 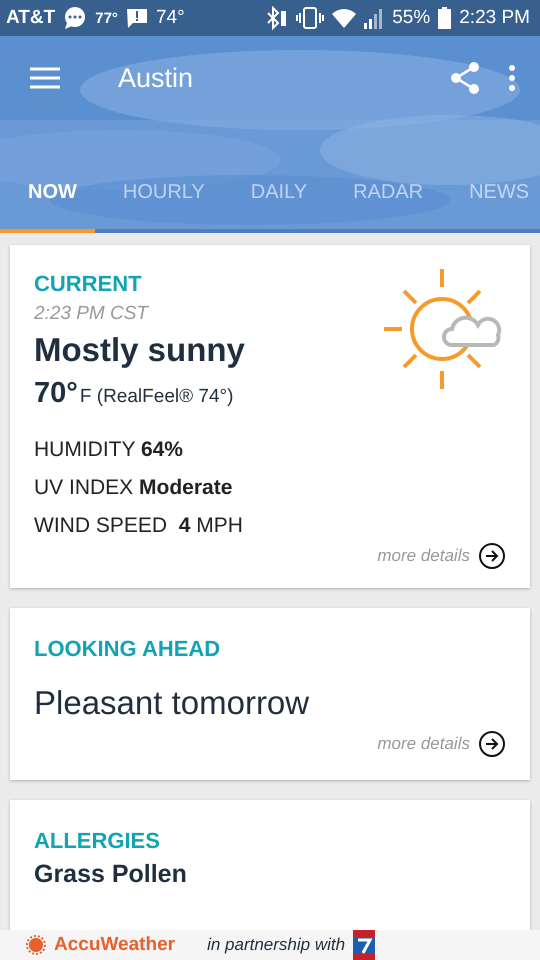 What do you see at coordinates (158, 194) in the screenshot?
I see `tab: HOURLY` at bounding box center [158, 194].